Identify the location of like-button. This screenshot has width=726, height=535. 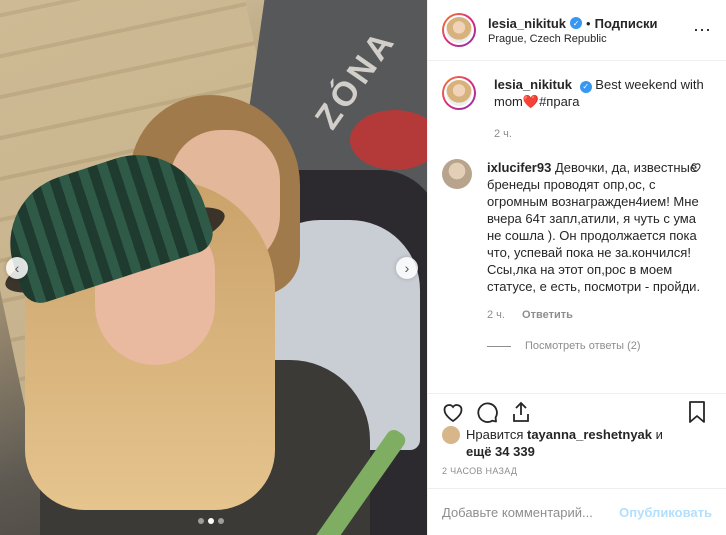
(453, 412).